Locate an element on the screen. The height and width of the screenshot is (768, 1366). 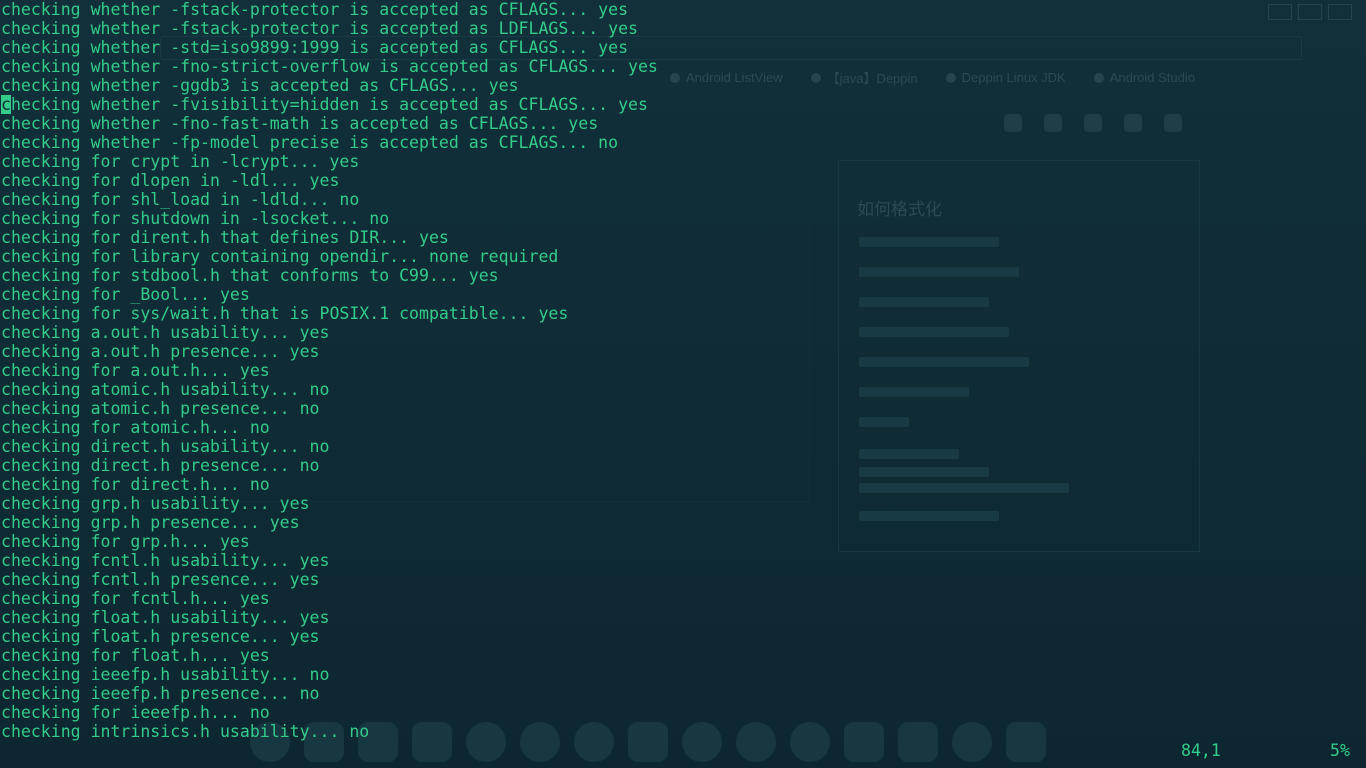
terminal-line: checking grp.h usability... yes is located at coordinates (155, 503).